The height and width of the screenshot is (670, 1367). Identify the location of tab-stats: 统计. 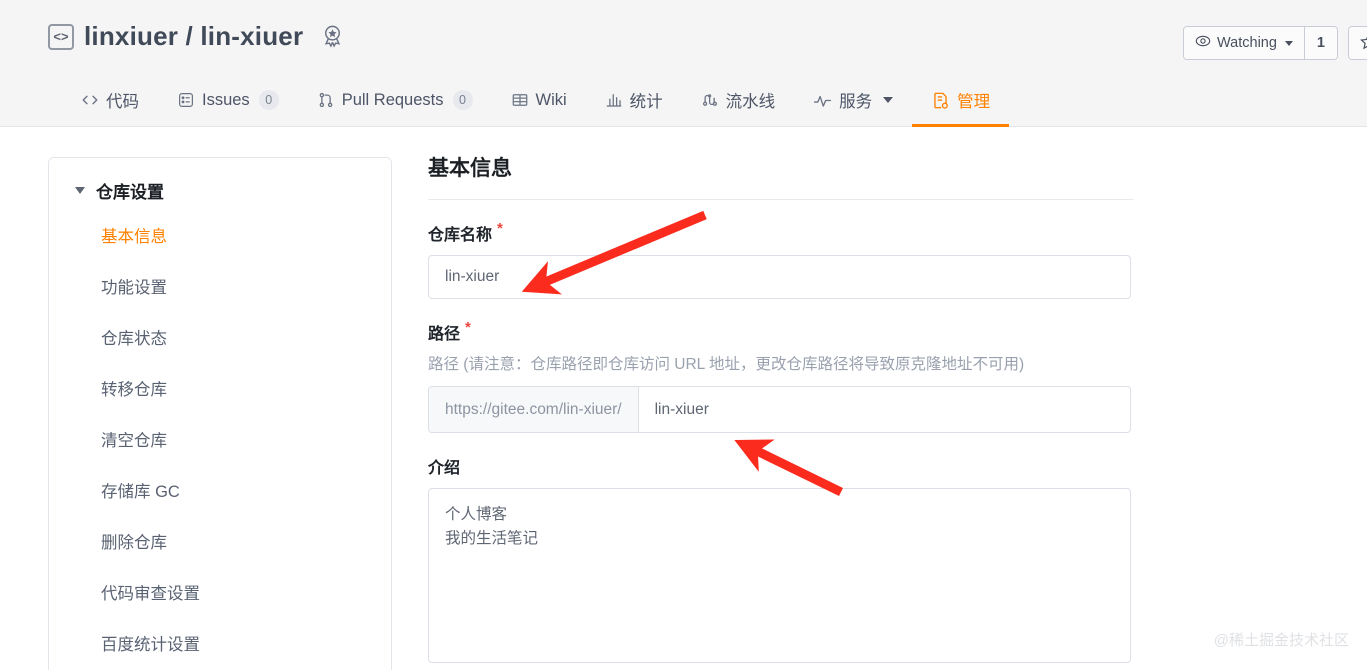
(634, 101).